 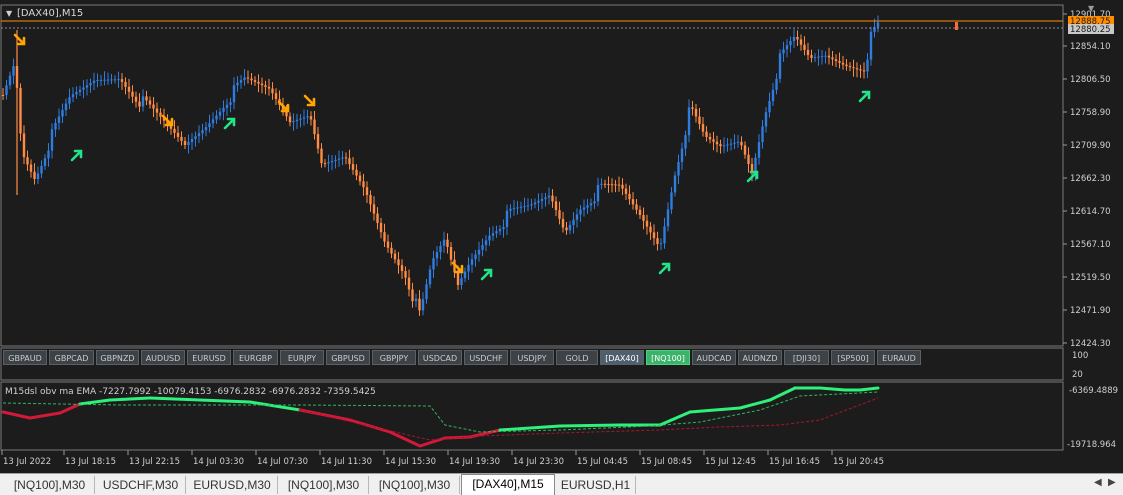 What do you see at coordinates (232, 485) in the screenshot?
I see `chart-tab: EURUSD,M30` at bounding box center [232, 485].